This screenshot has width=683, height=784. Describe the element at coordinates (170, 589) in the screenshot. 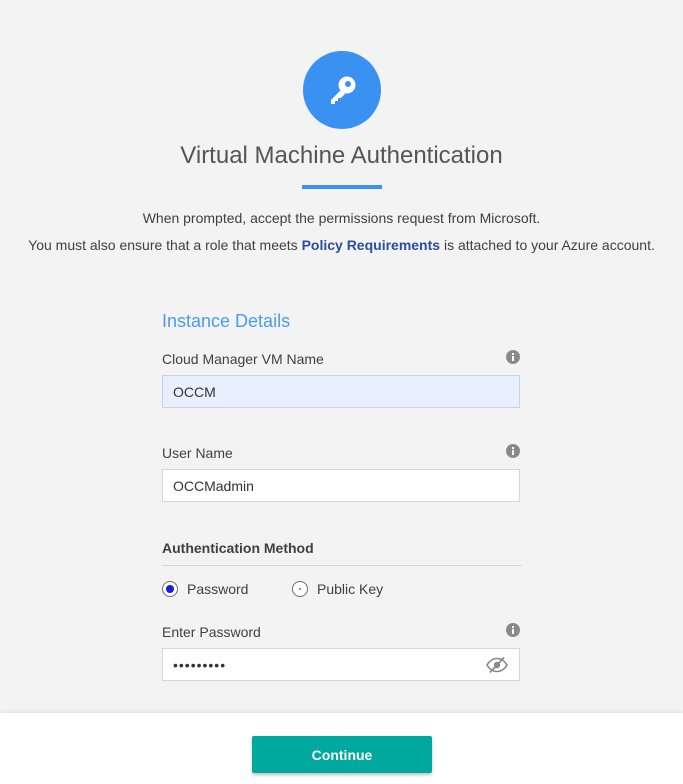

I see `password-radio` at that location.